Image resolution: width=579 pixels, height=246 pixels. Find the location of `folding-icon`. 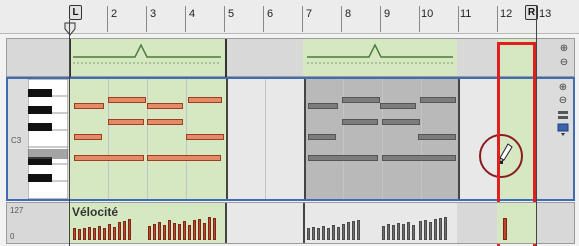

folding-icon is located at coordinates (563, 115).